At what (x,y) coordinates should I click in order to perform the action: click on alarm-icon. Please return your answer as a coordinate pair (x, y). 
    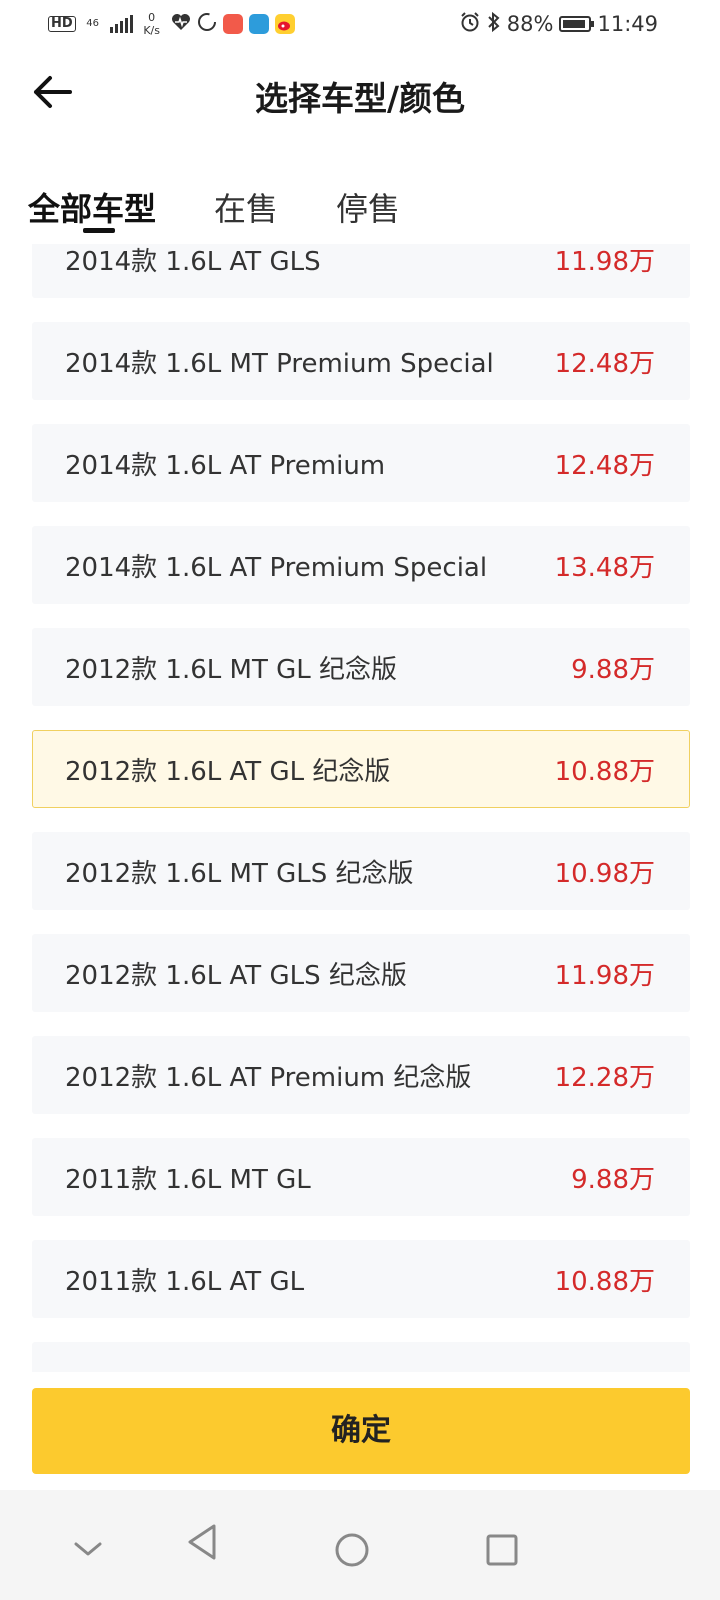
    Looking at the image, I should click on (470, 24).